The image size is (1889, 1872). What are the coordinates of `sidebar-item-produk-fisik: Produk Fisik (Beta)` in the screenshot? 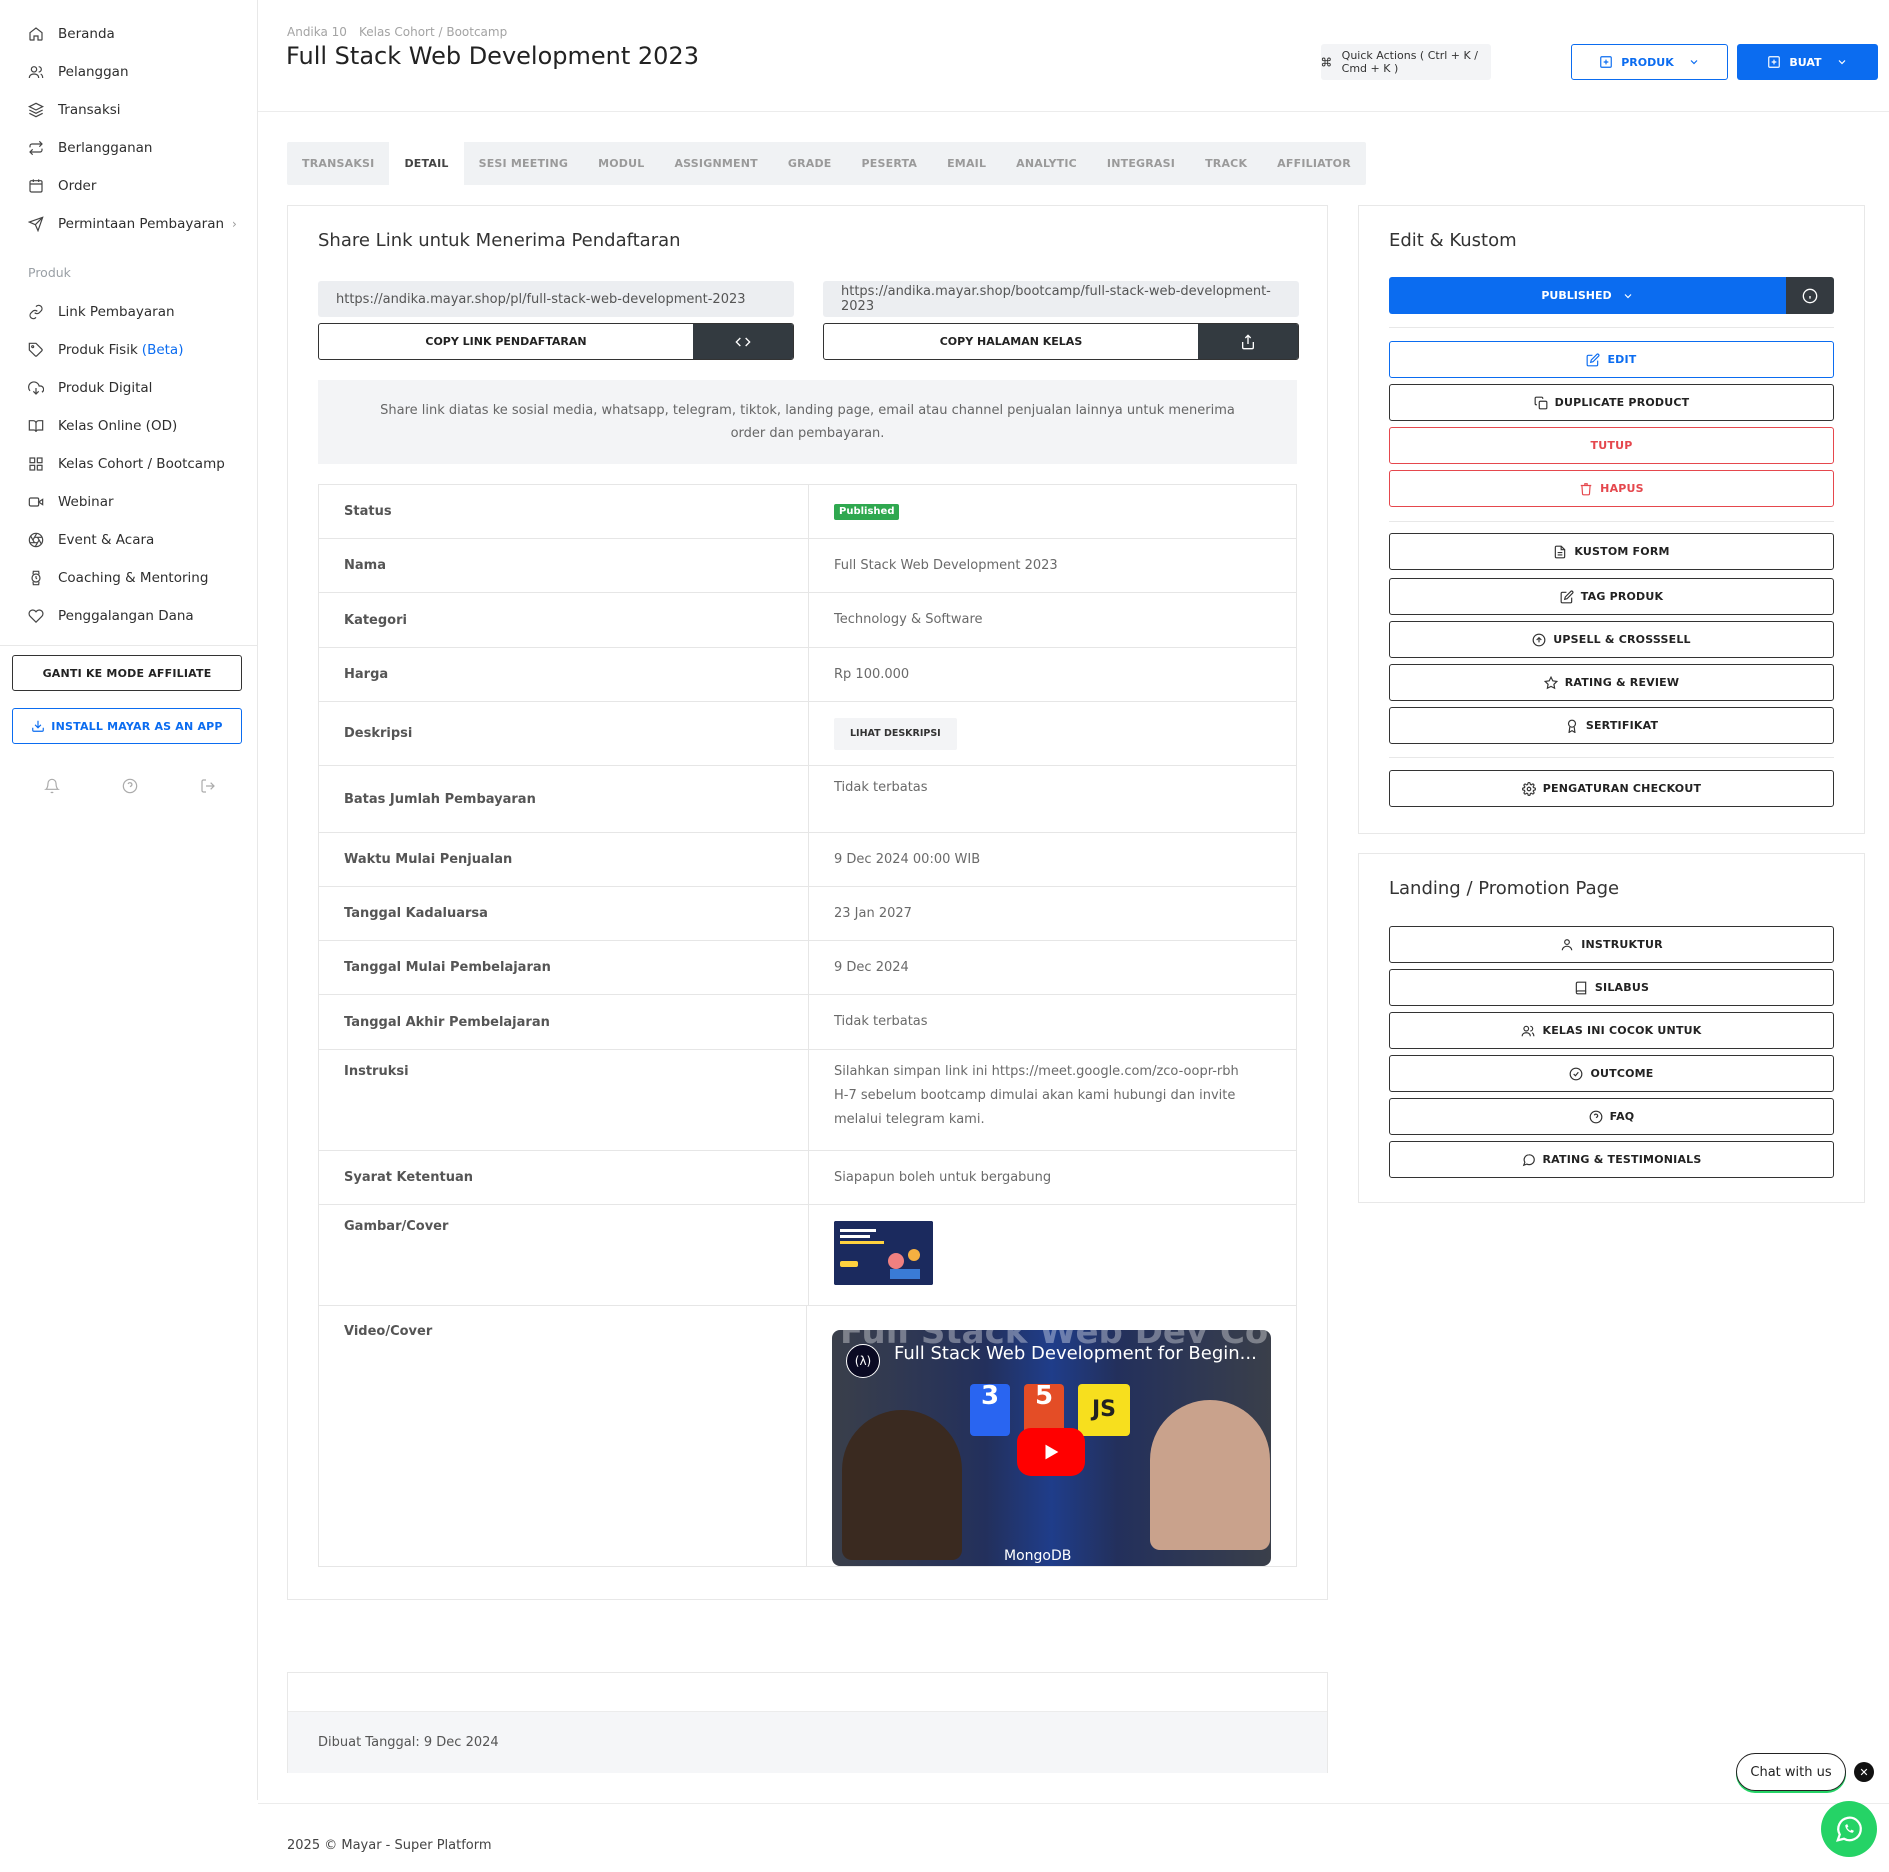 It's located at (105, 350).